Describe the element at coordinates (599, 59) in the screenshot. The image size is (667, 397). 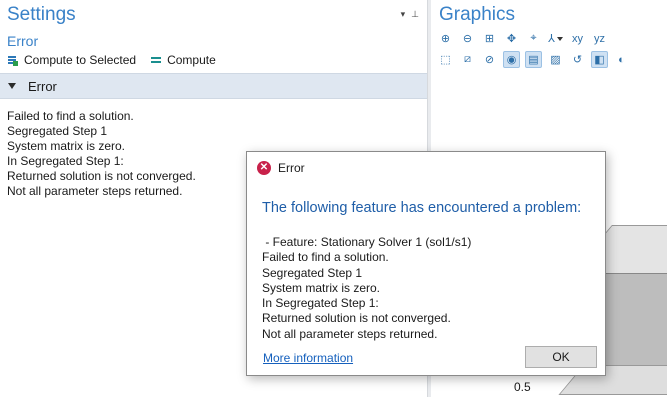
I see `render-icon: ◧` at that location.